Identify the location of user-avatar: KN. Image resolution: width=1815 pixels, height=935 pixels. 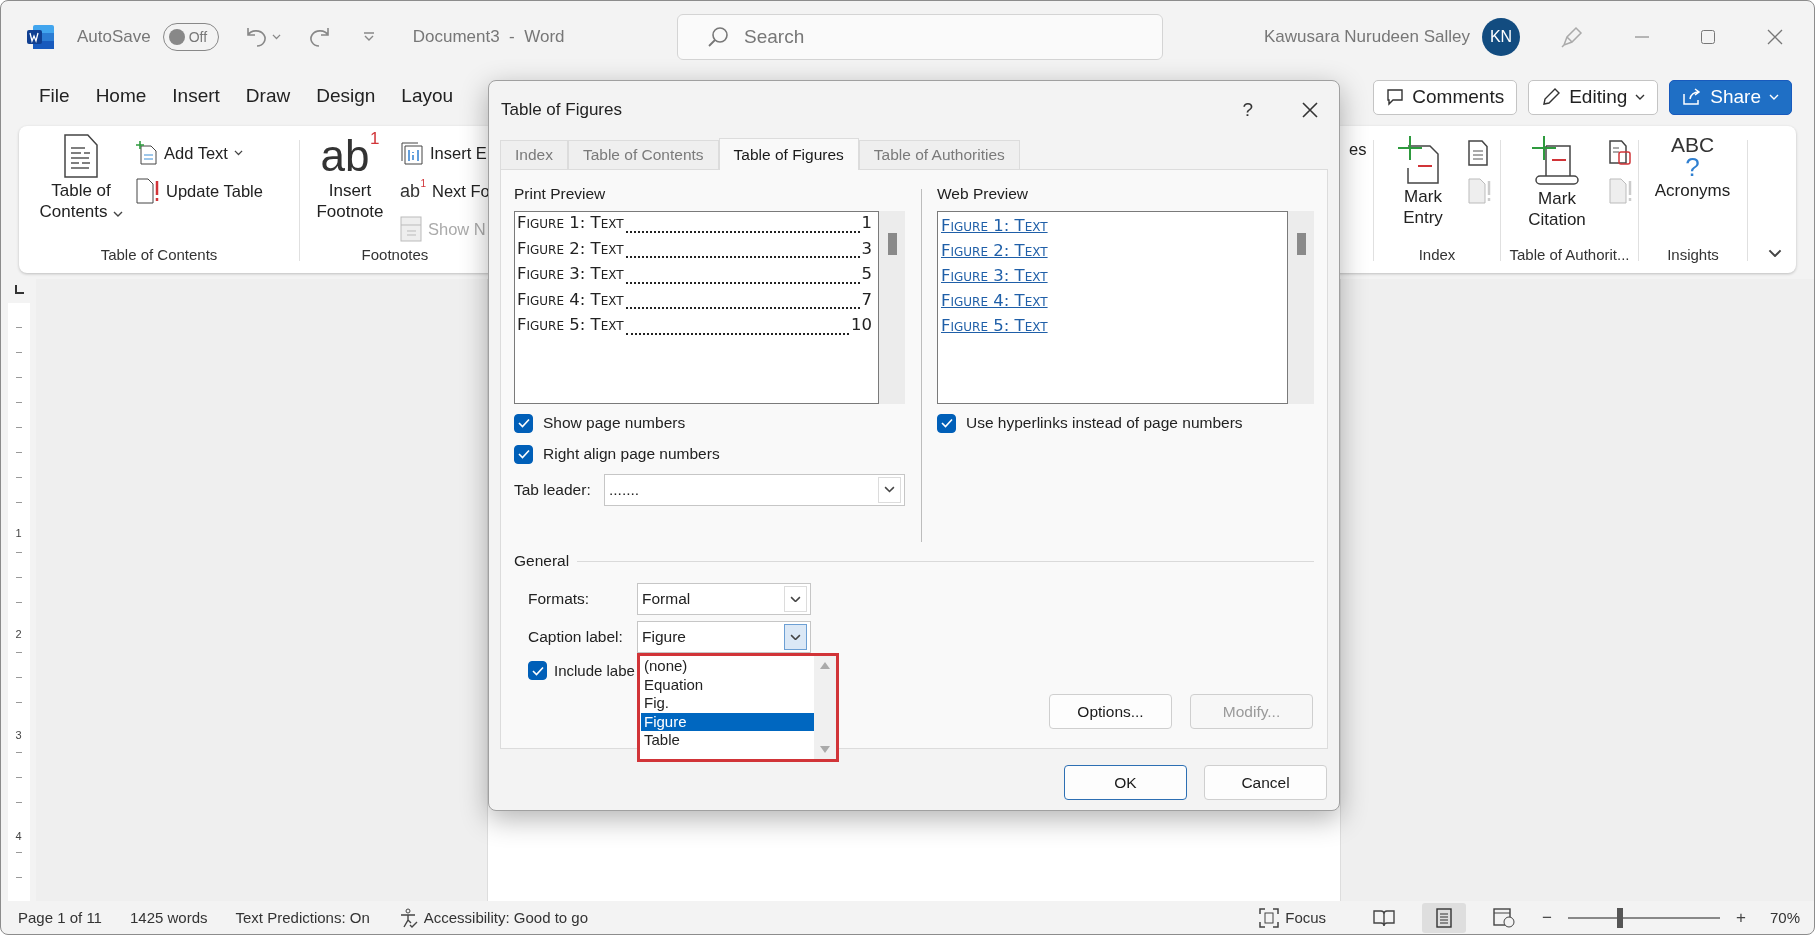
(1501, 37).